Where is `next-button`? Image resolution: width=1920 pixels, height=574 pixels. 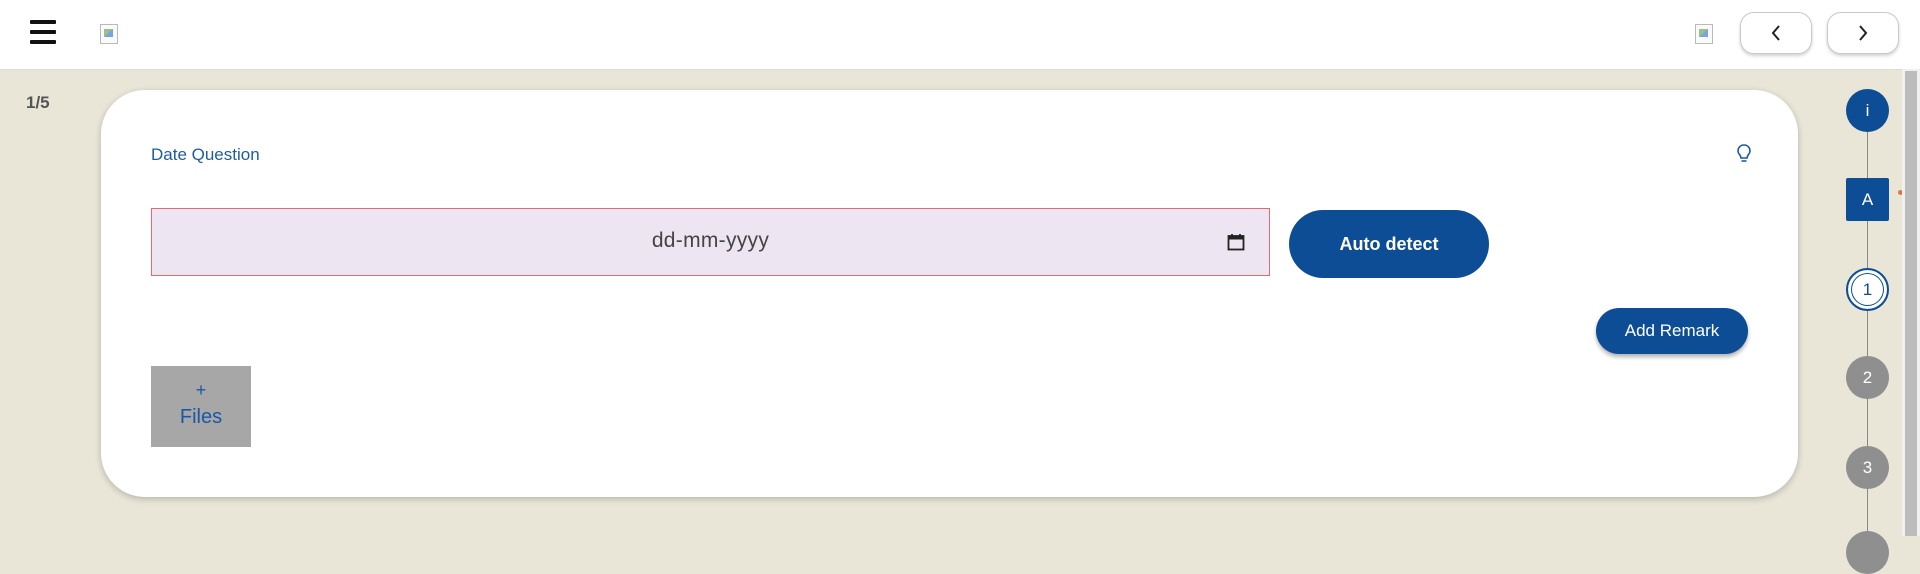 next-button is located at coordinates (1863, 33).